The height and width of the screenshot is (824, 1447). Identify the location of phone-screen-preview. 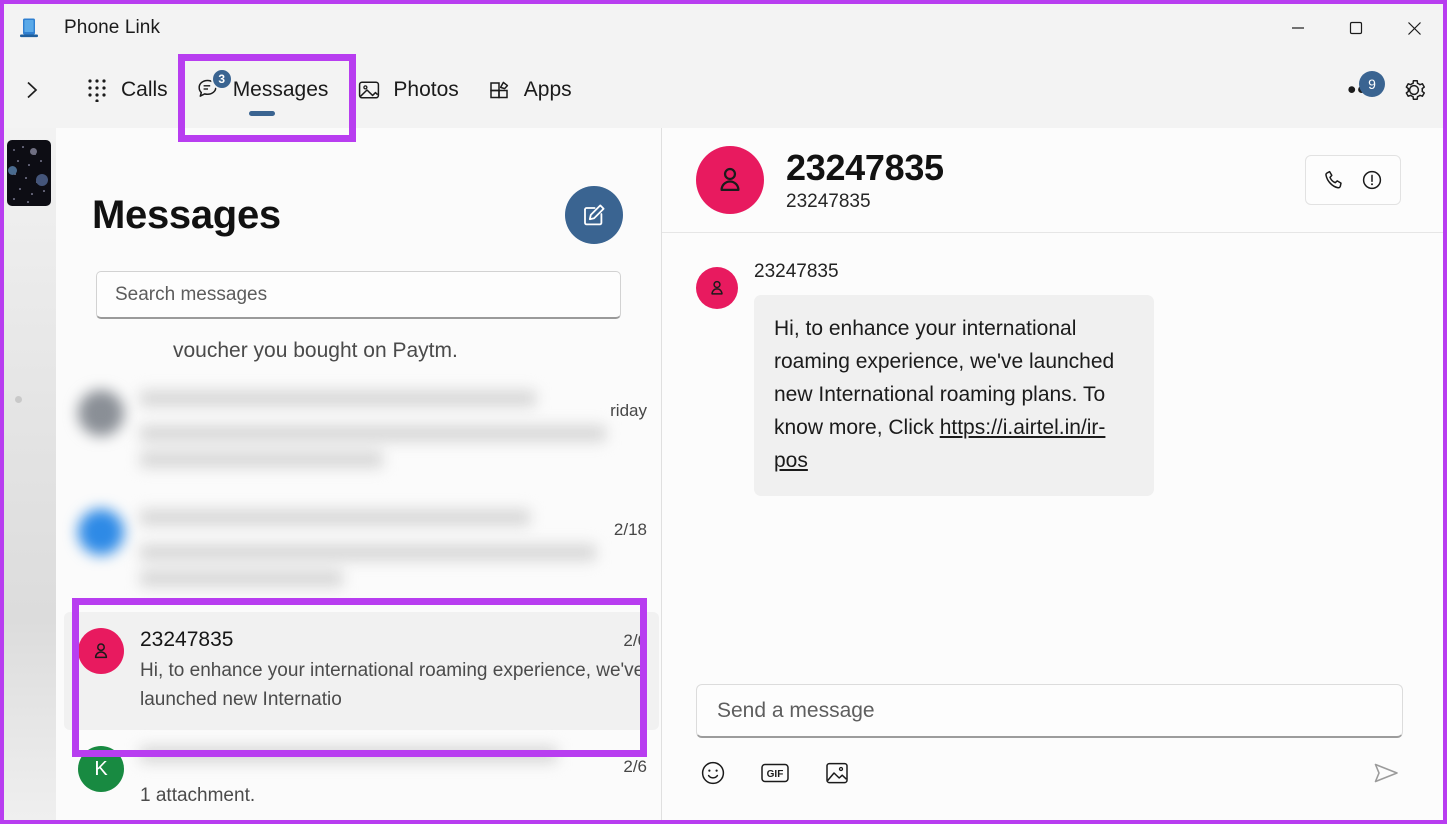
(29, 173).